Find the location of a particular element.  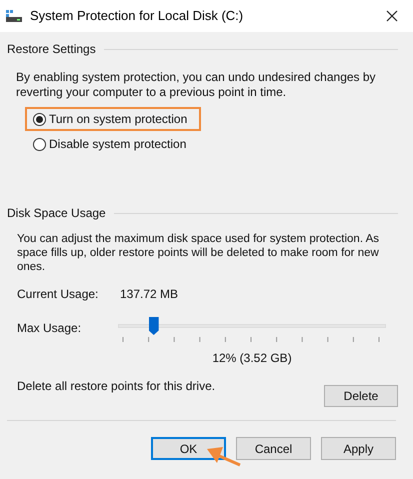

radio-label: Turn on system protection is located at coordinates (118, 119).